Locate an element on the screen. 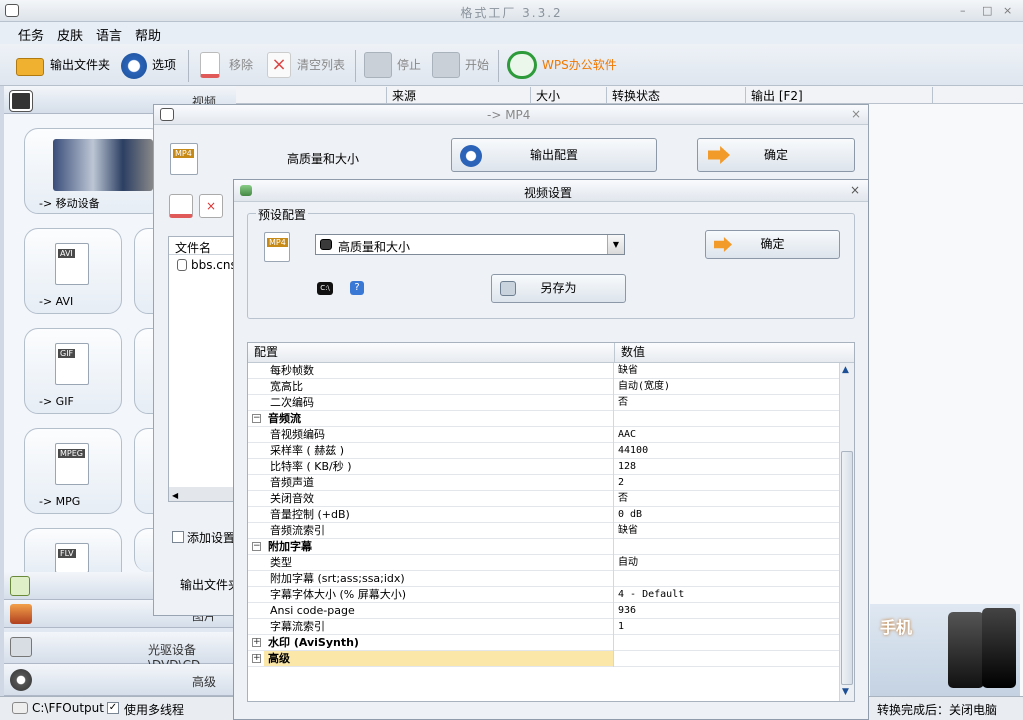 Image resolution: width=1023 pixels, height=720 pixels. cmd-icon: C:\ is located at coordinates (325, 288).